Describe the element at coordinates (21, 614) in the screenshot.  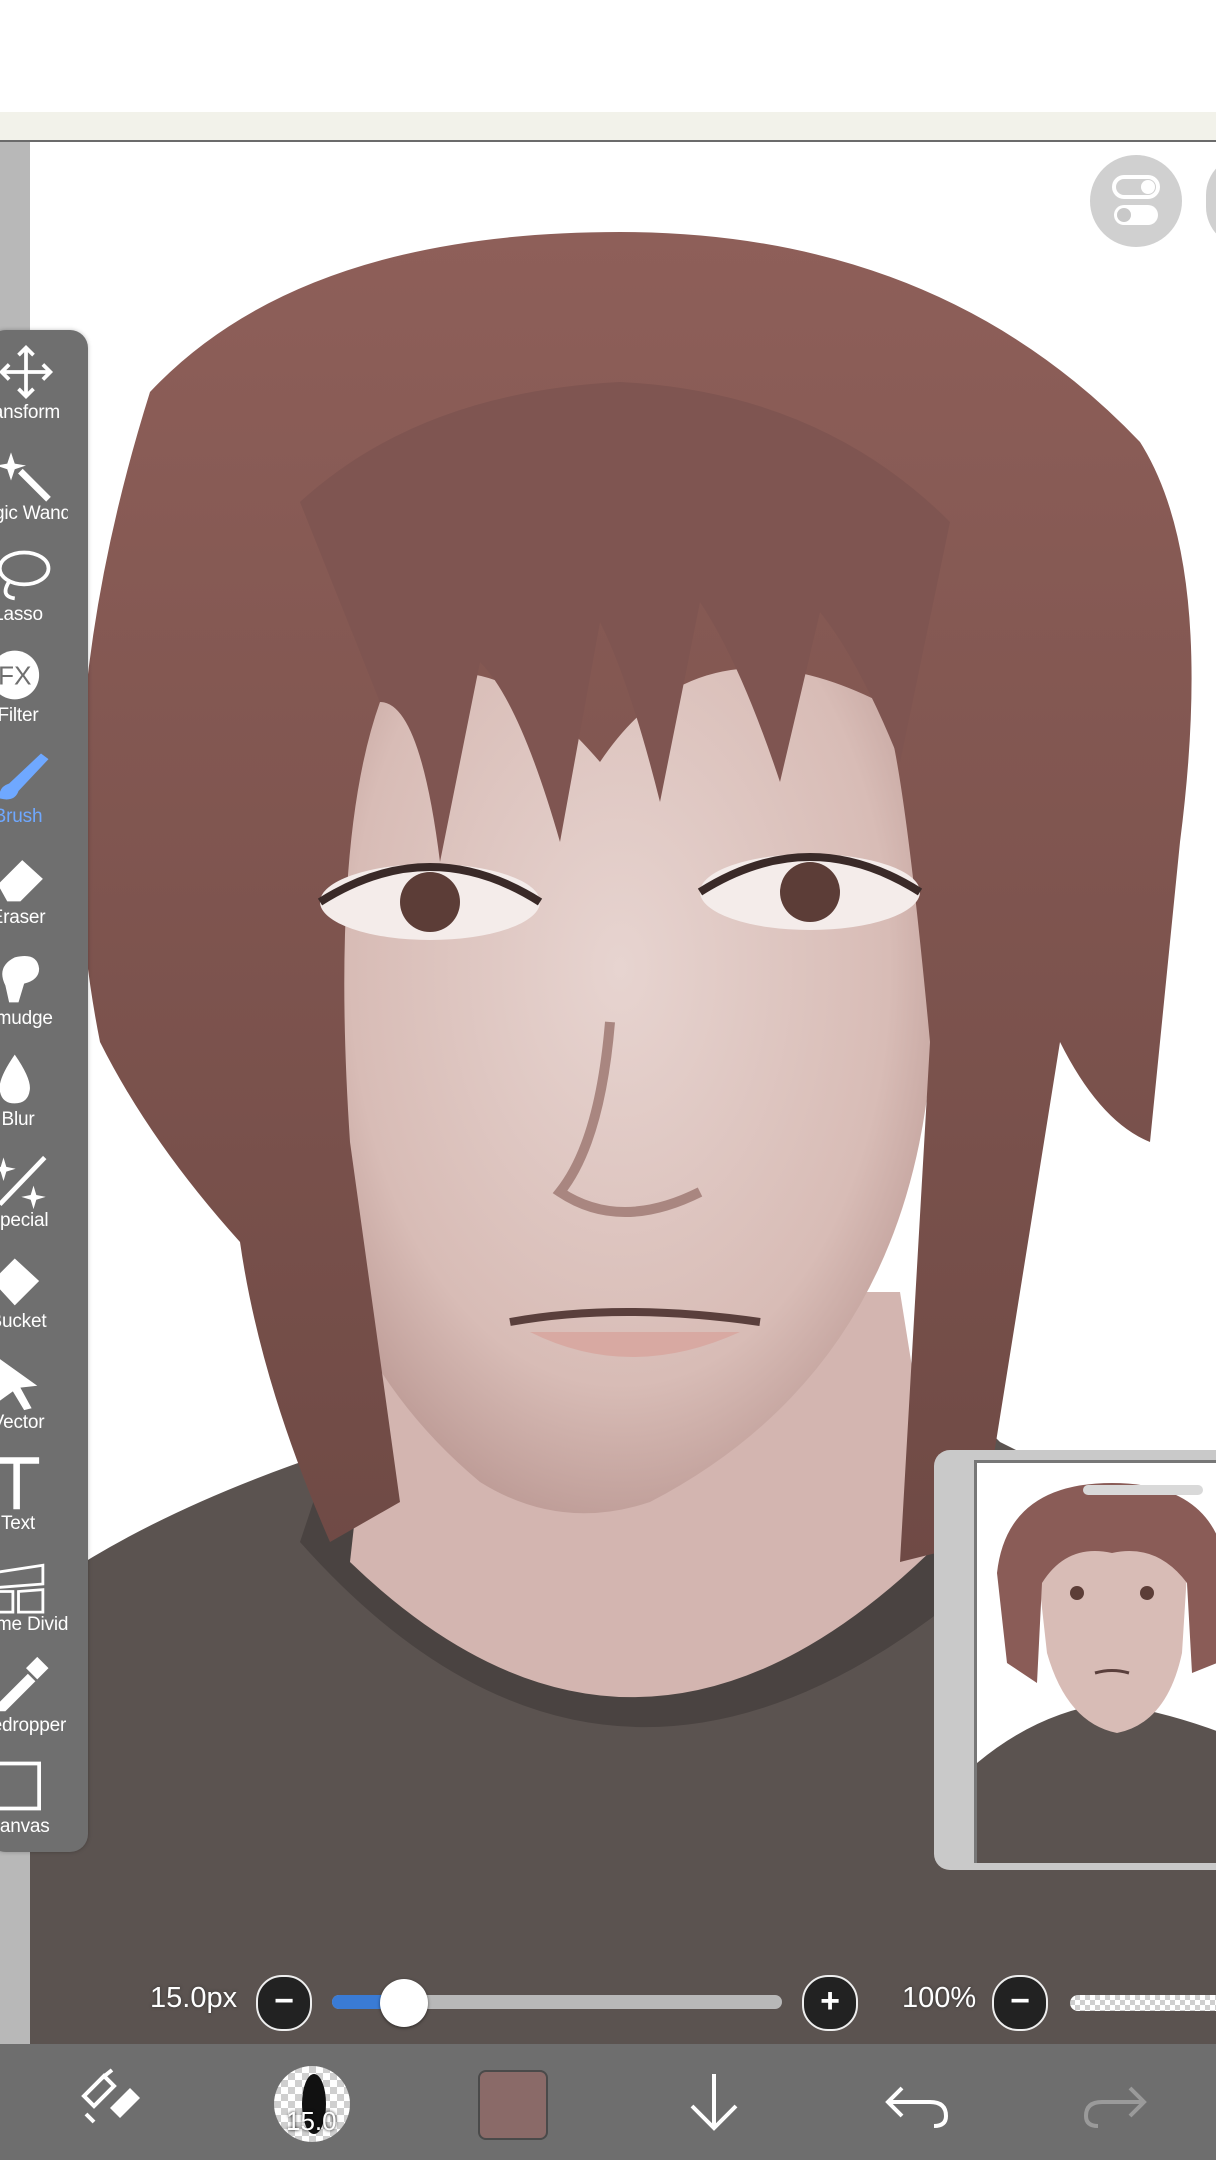
I see `tool-label: Lasso` at that location.